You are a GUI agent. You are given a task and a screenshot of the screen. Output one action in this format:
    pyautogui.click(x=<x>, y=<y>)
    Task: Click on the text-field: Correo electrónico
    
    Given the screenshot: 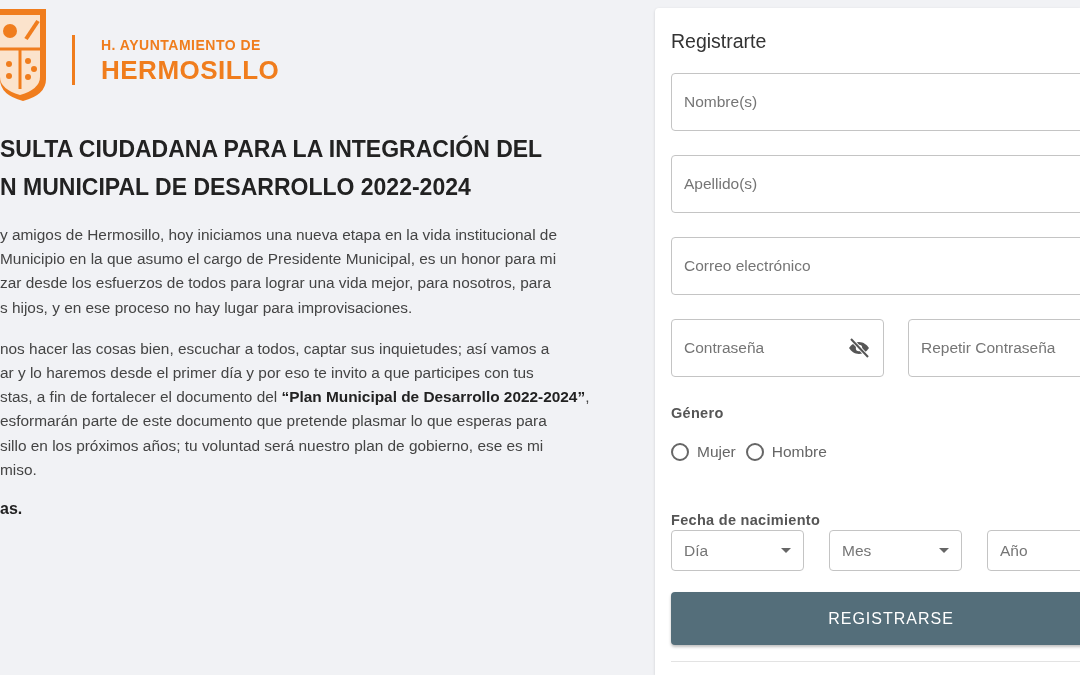 What is the action you would take?
    pyautogui.click(x=876, y=266)
    